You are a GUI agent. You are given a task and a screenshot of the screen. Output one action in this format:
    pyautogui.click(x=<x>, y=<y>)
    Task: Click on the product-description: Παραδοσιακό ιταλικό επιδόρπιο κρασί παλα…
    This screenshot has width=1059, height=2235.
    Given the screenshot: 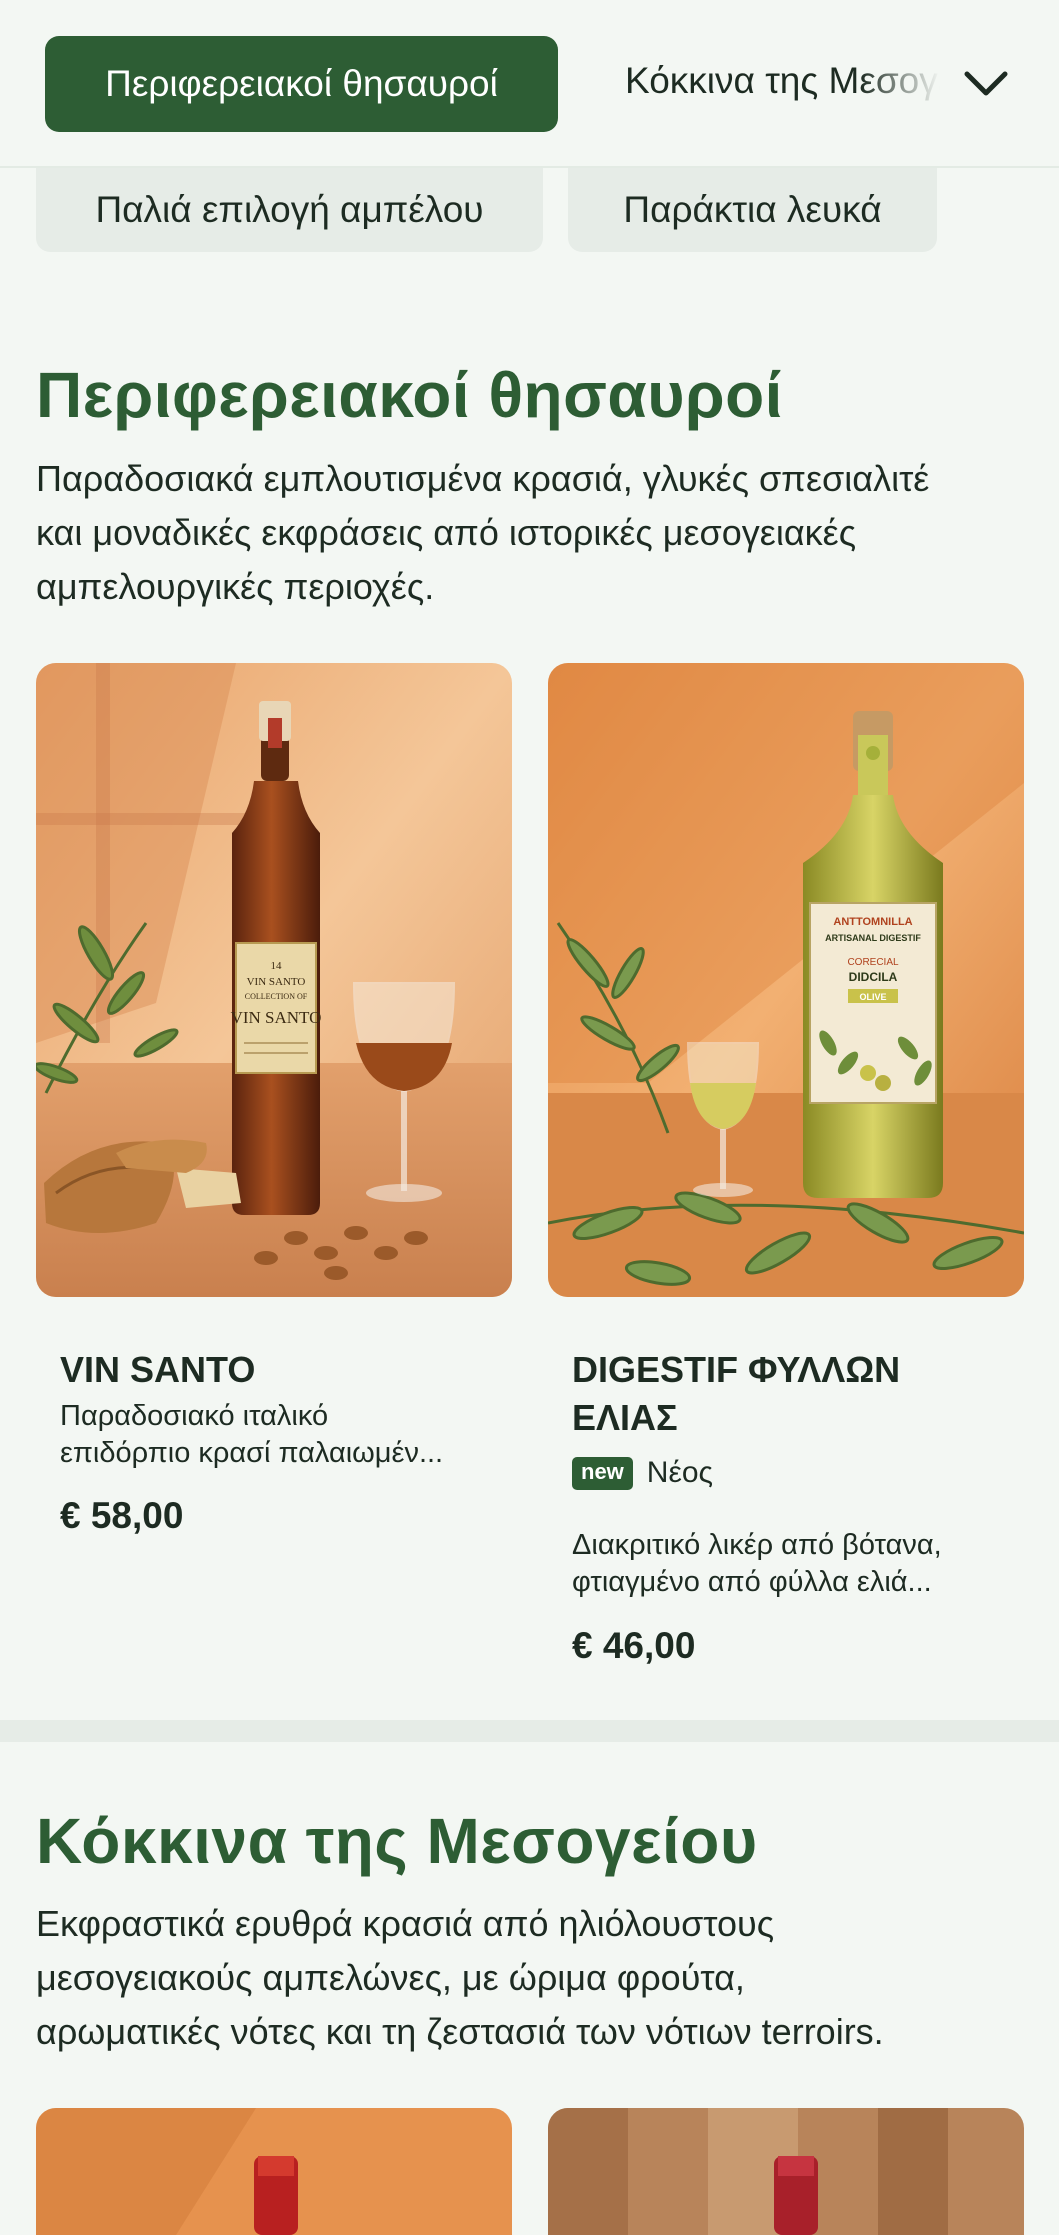 What is the action you would take?
    pyautogui.click(x=280, y=1435)
    